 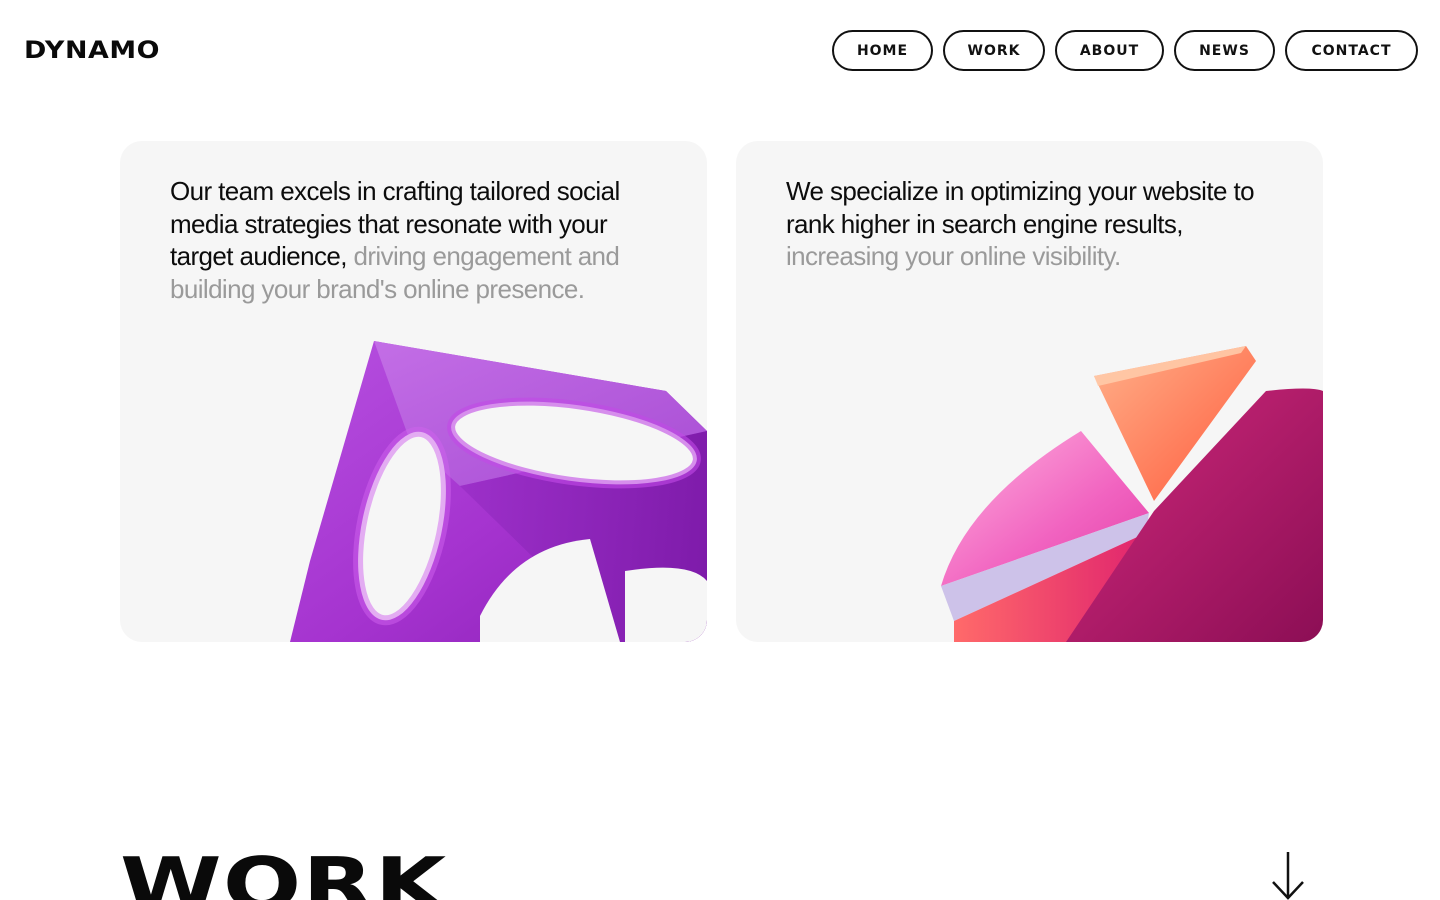 I want to click on nav-home-button: HOME, so click(x=882, y=50).